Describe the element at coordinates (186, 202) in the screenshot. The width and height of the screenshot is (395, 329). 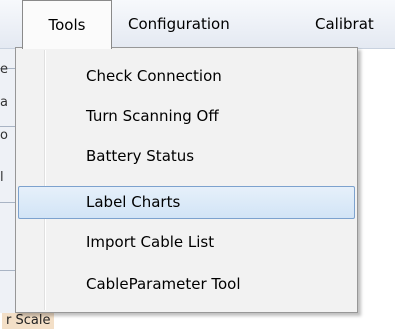
I see `menu-item-label-charts: Label Charts` at that location.